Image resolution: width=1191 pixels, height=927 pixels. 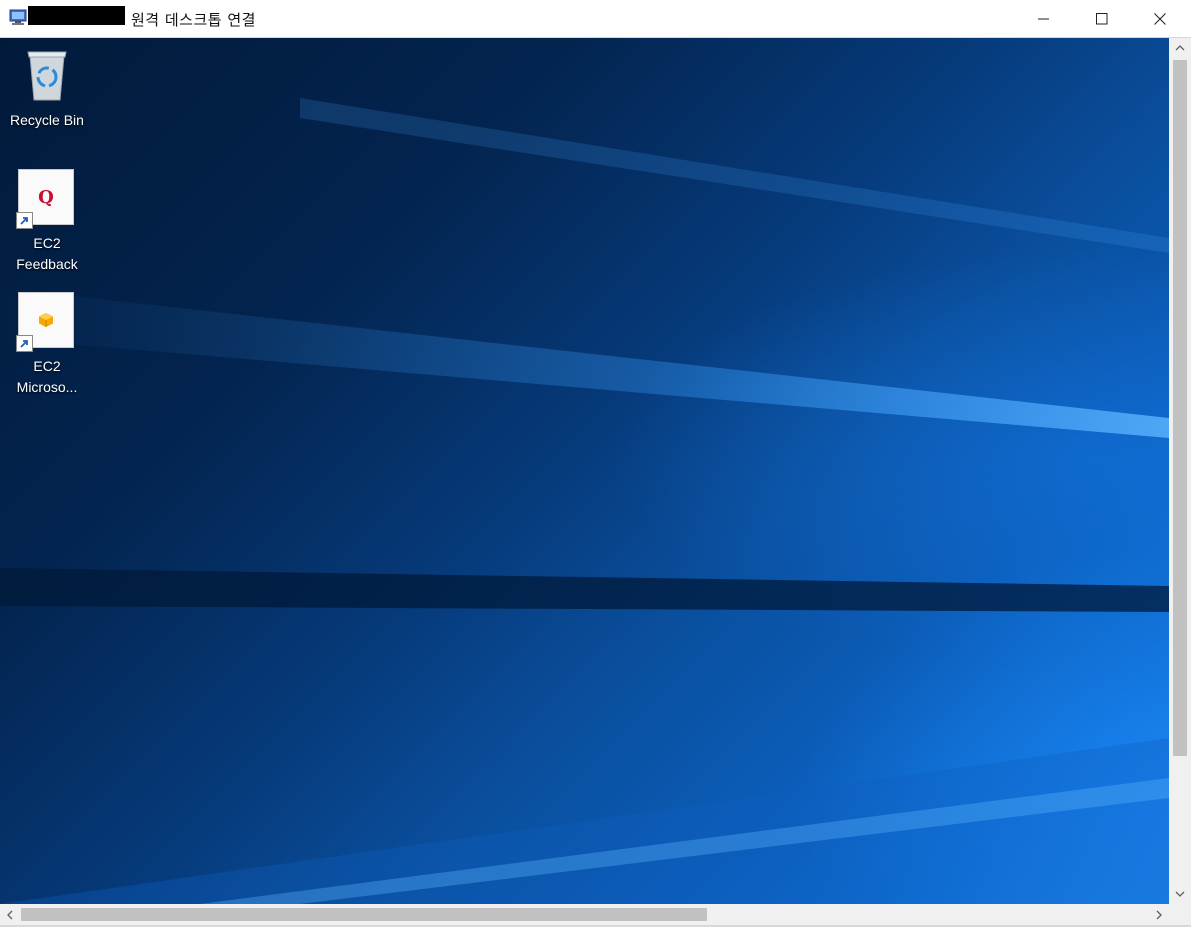 I want to click on scroll-right-button, so click(x=1159, y=914).